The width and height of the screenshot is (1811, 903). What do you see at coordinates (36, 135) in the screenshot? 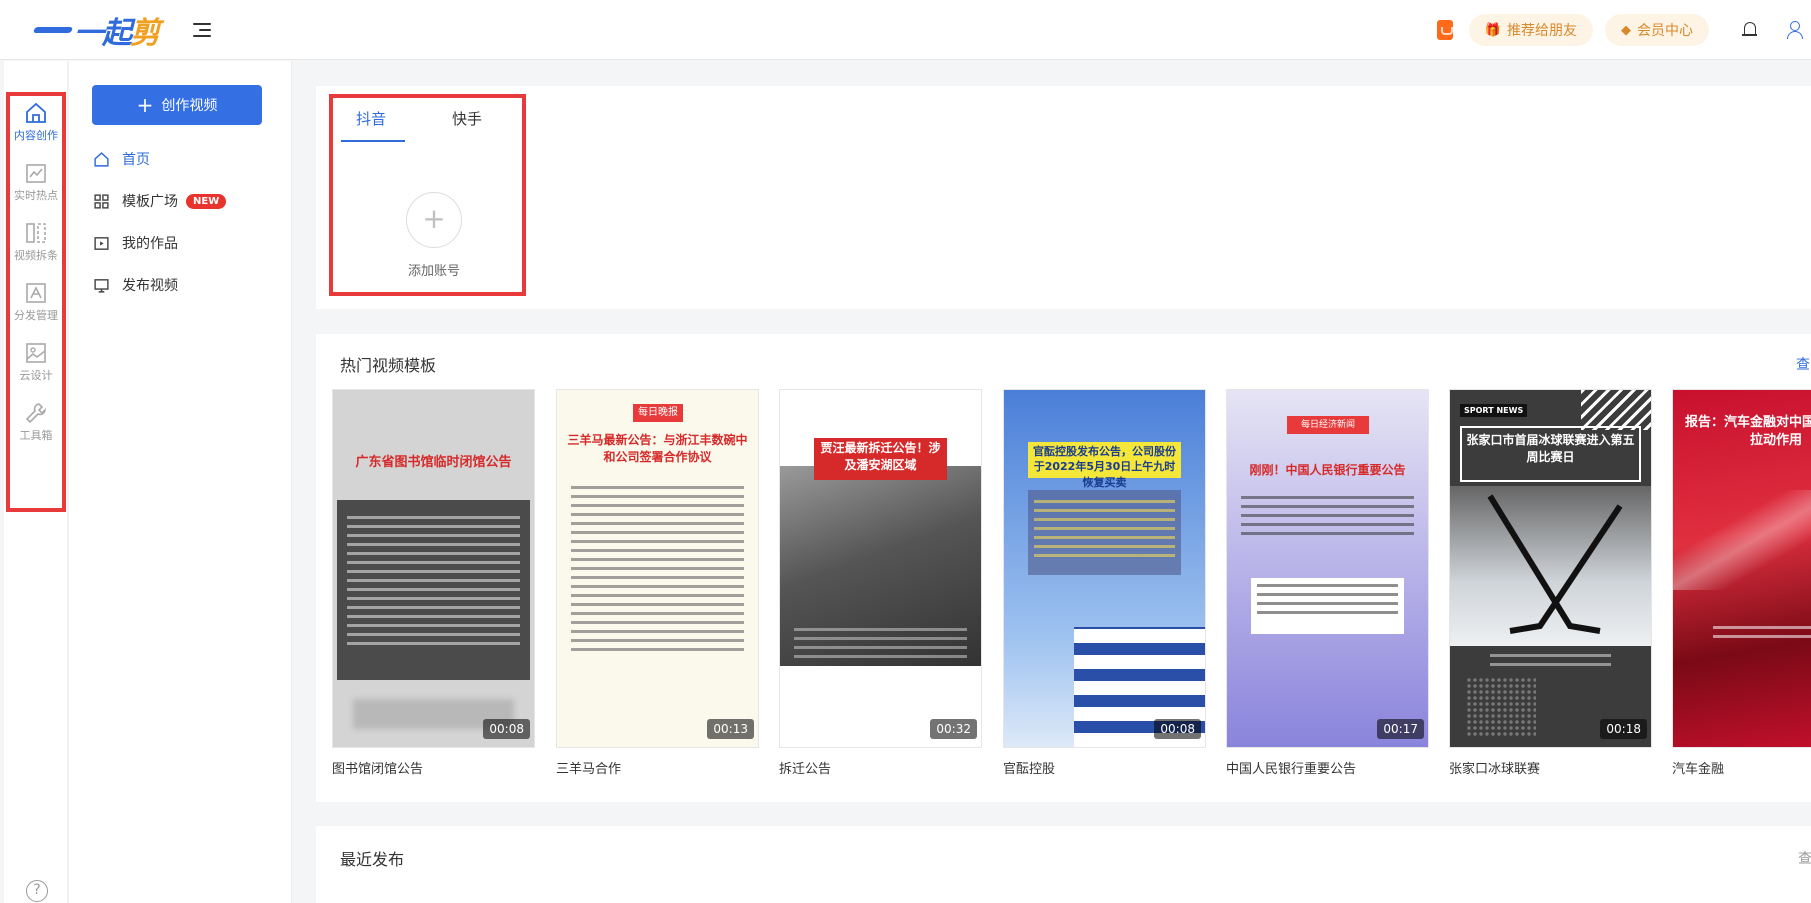
I see `rail-item-label: 内容创作` at bounding box center [36, 135].